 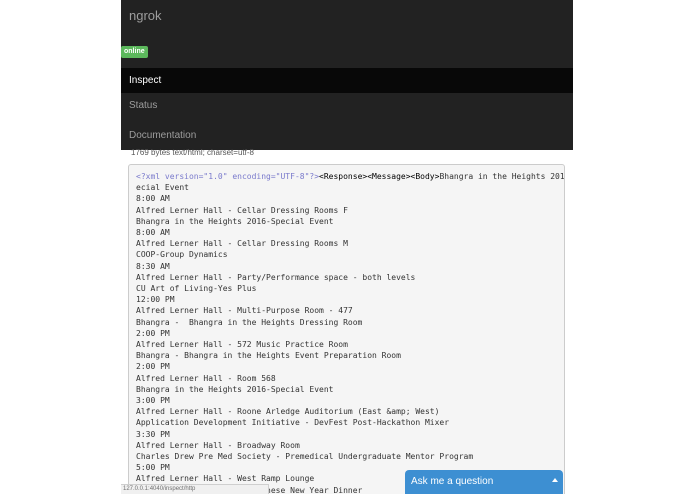 What do you see at coordinates (452, 481) in the screenshot?
I see `ask-question-label: Ask me a question` at bounding box center [452, 481].